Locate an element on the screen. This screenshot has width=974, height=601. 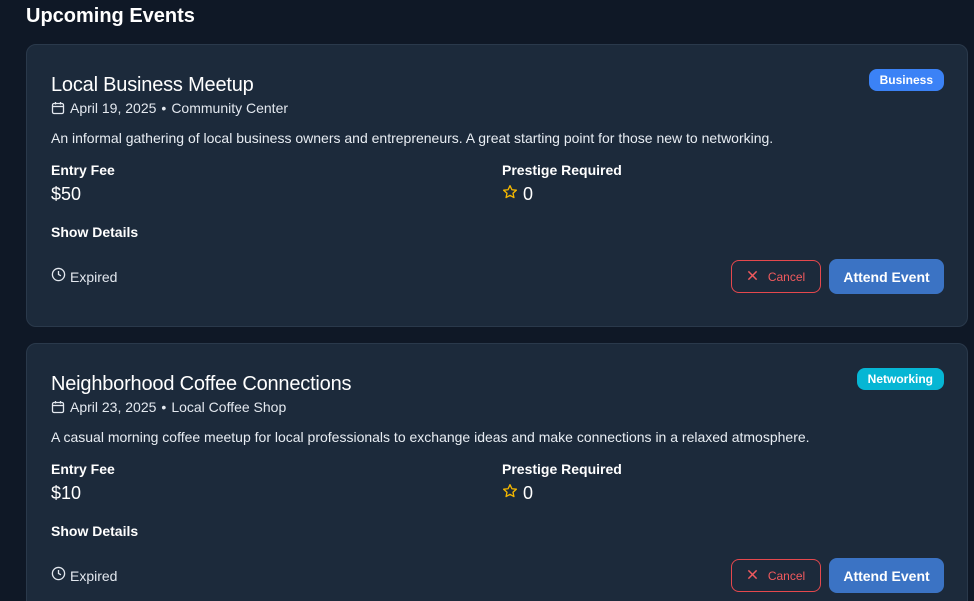
entry-fee-value: $10 is located at coordinates (66, 493).